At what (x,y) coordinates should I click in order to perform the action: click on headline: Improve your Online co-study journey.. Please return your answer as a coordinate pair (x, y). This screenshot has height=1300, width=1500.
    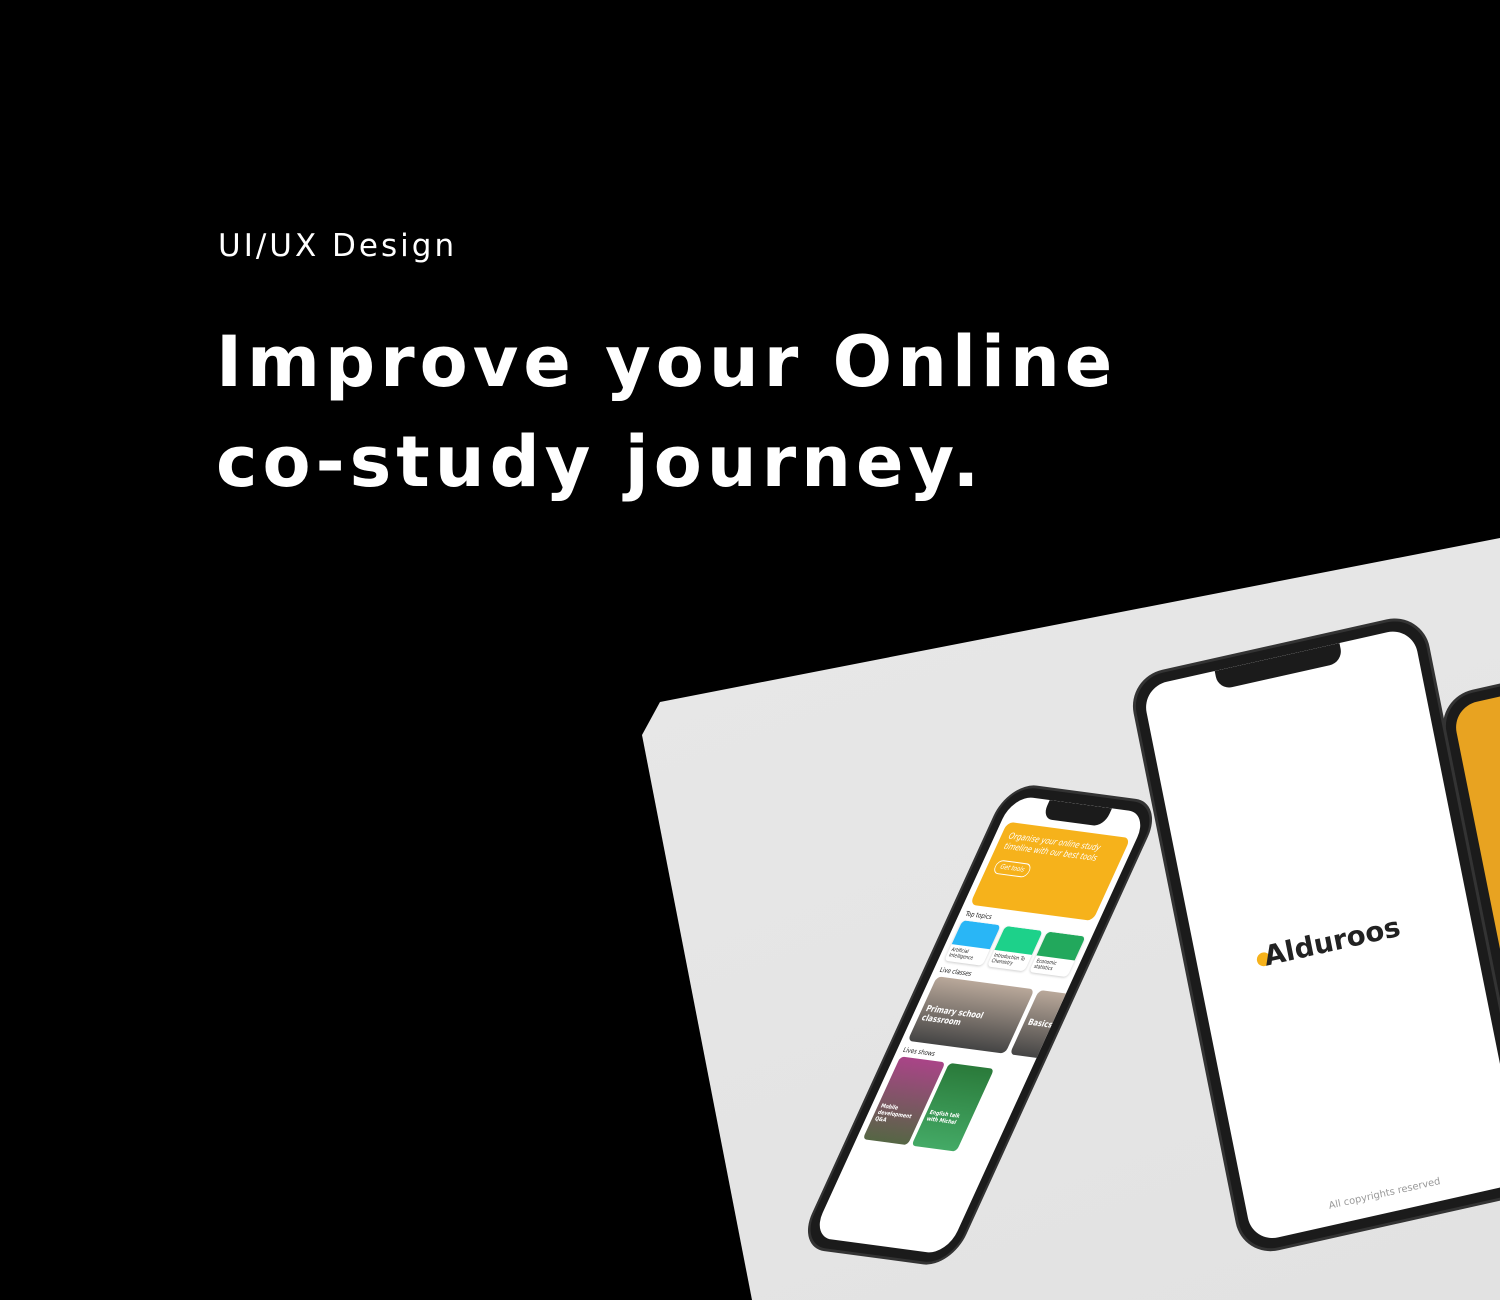
    Looking at the image, I should click on (666, 412).